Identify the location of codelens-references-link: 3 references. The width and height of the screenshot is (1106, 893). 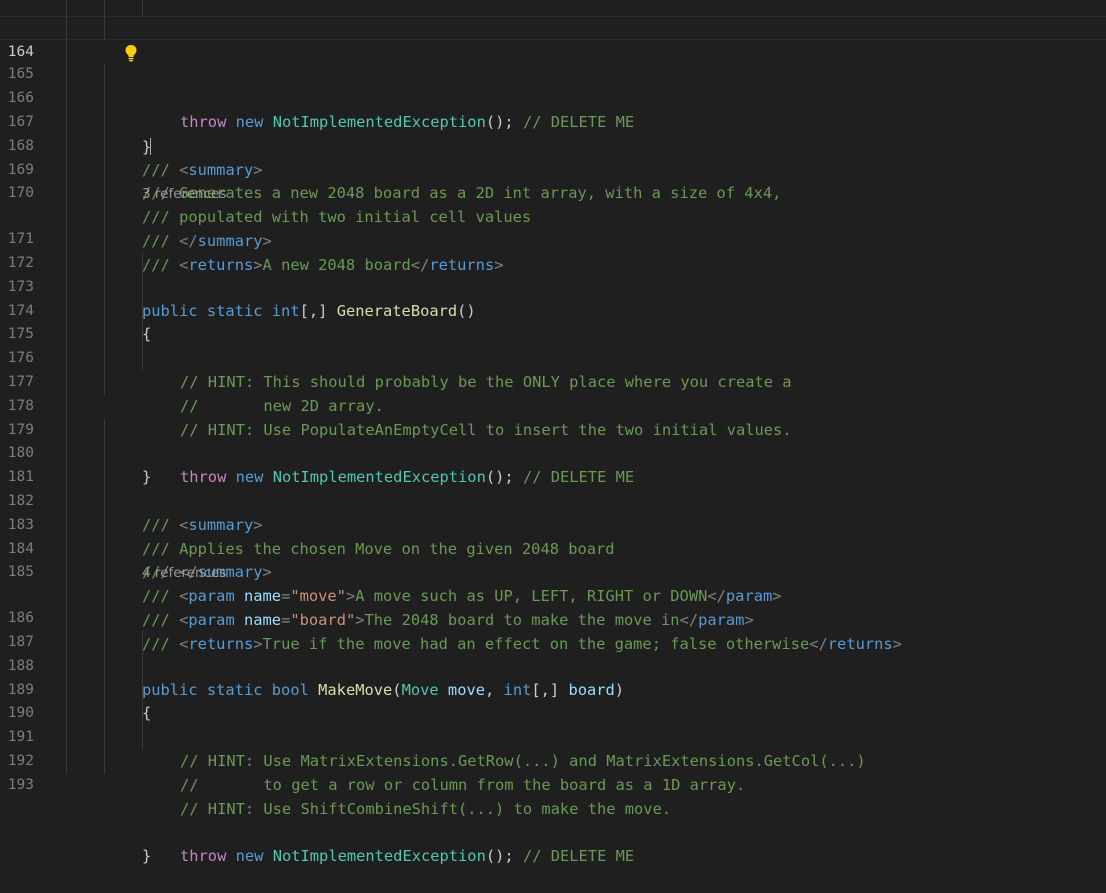
(184, 194).